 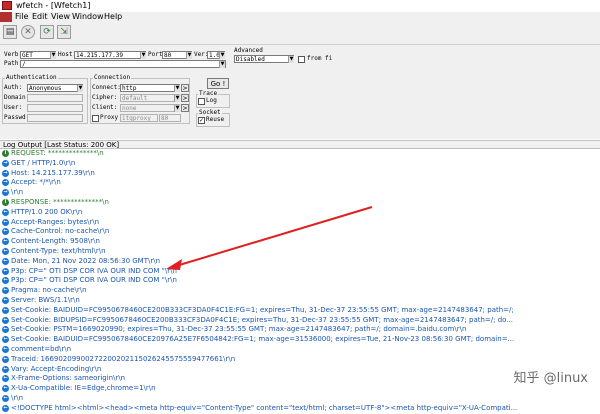 What do you see at coordinates (550, 378) in the screenshot?
I see `watermark: 知乎 @linux` at bounding box center [550, 378].